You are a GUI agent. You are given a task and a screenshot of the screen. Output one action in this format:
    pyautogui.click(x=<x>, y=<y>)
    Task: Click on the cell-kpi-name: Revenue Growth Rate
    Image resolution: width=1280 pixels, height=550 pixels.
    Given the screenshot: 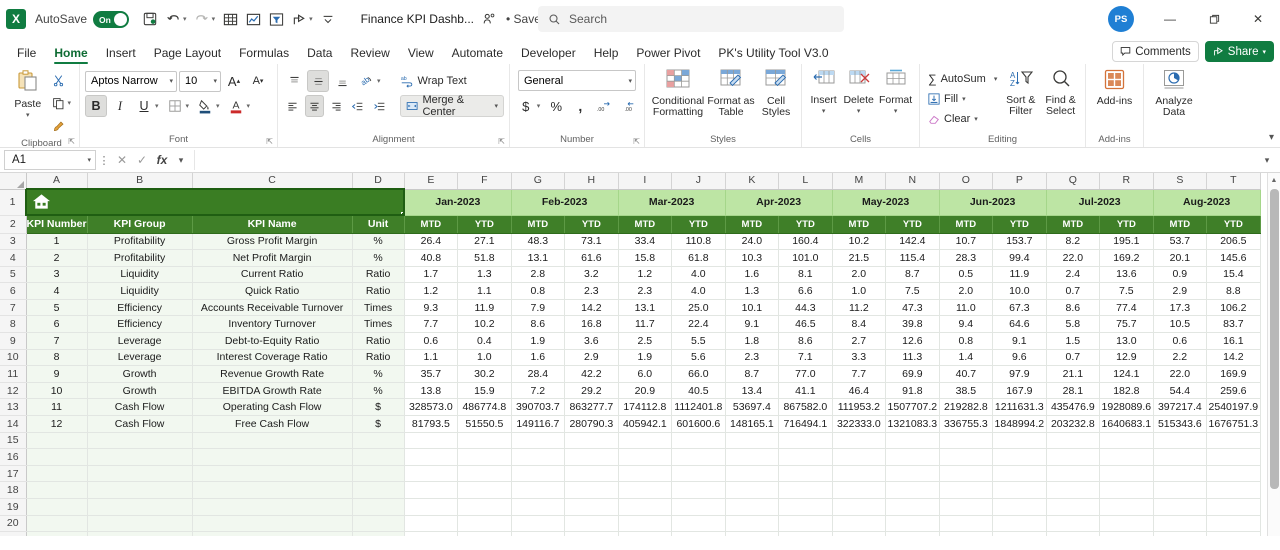 What is the action you would take?
    pyautogui.click(x=272, y=374)
    